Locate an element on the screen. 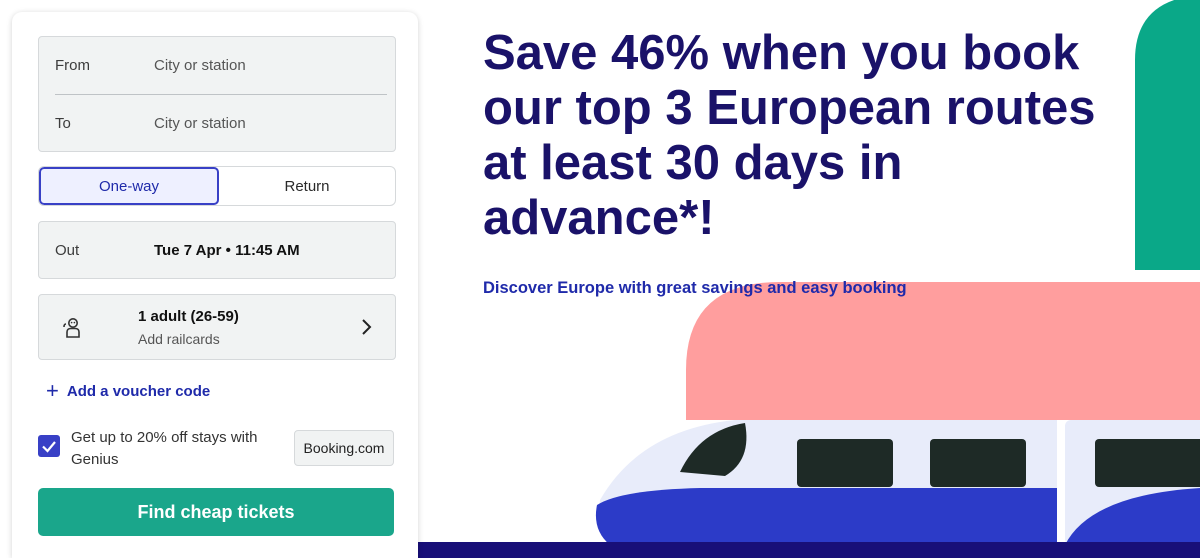 The image size is (1200, 558). return-button: Return is located at coordinates (307, 186).